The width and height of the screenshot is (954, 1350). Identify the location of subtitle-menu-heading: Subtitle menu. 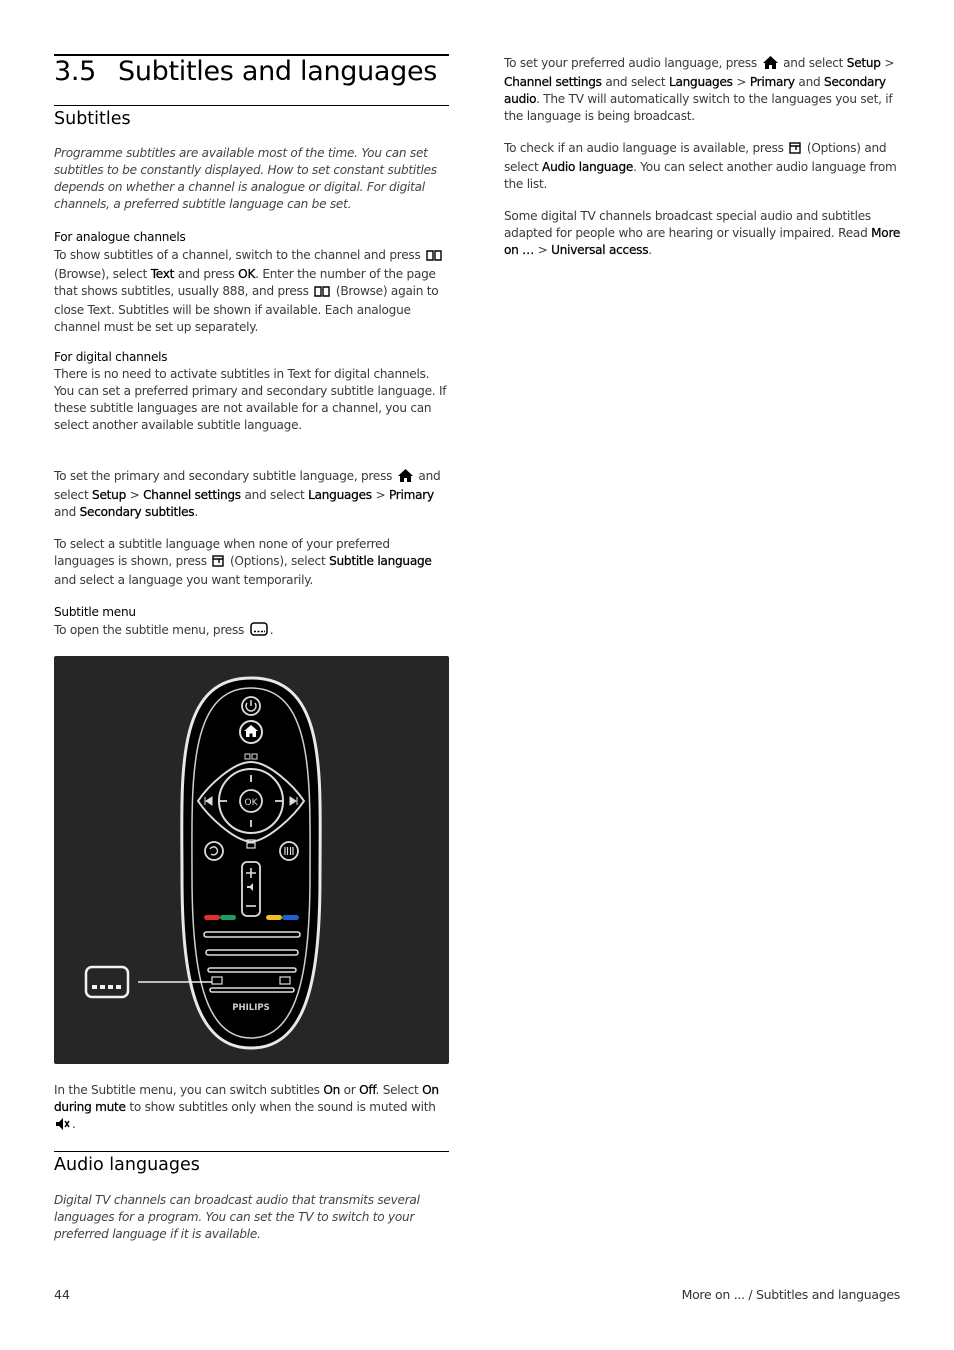
(95, 612).